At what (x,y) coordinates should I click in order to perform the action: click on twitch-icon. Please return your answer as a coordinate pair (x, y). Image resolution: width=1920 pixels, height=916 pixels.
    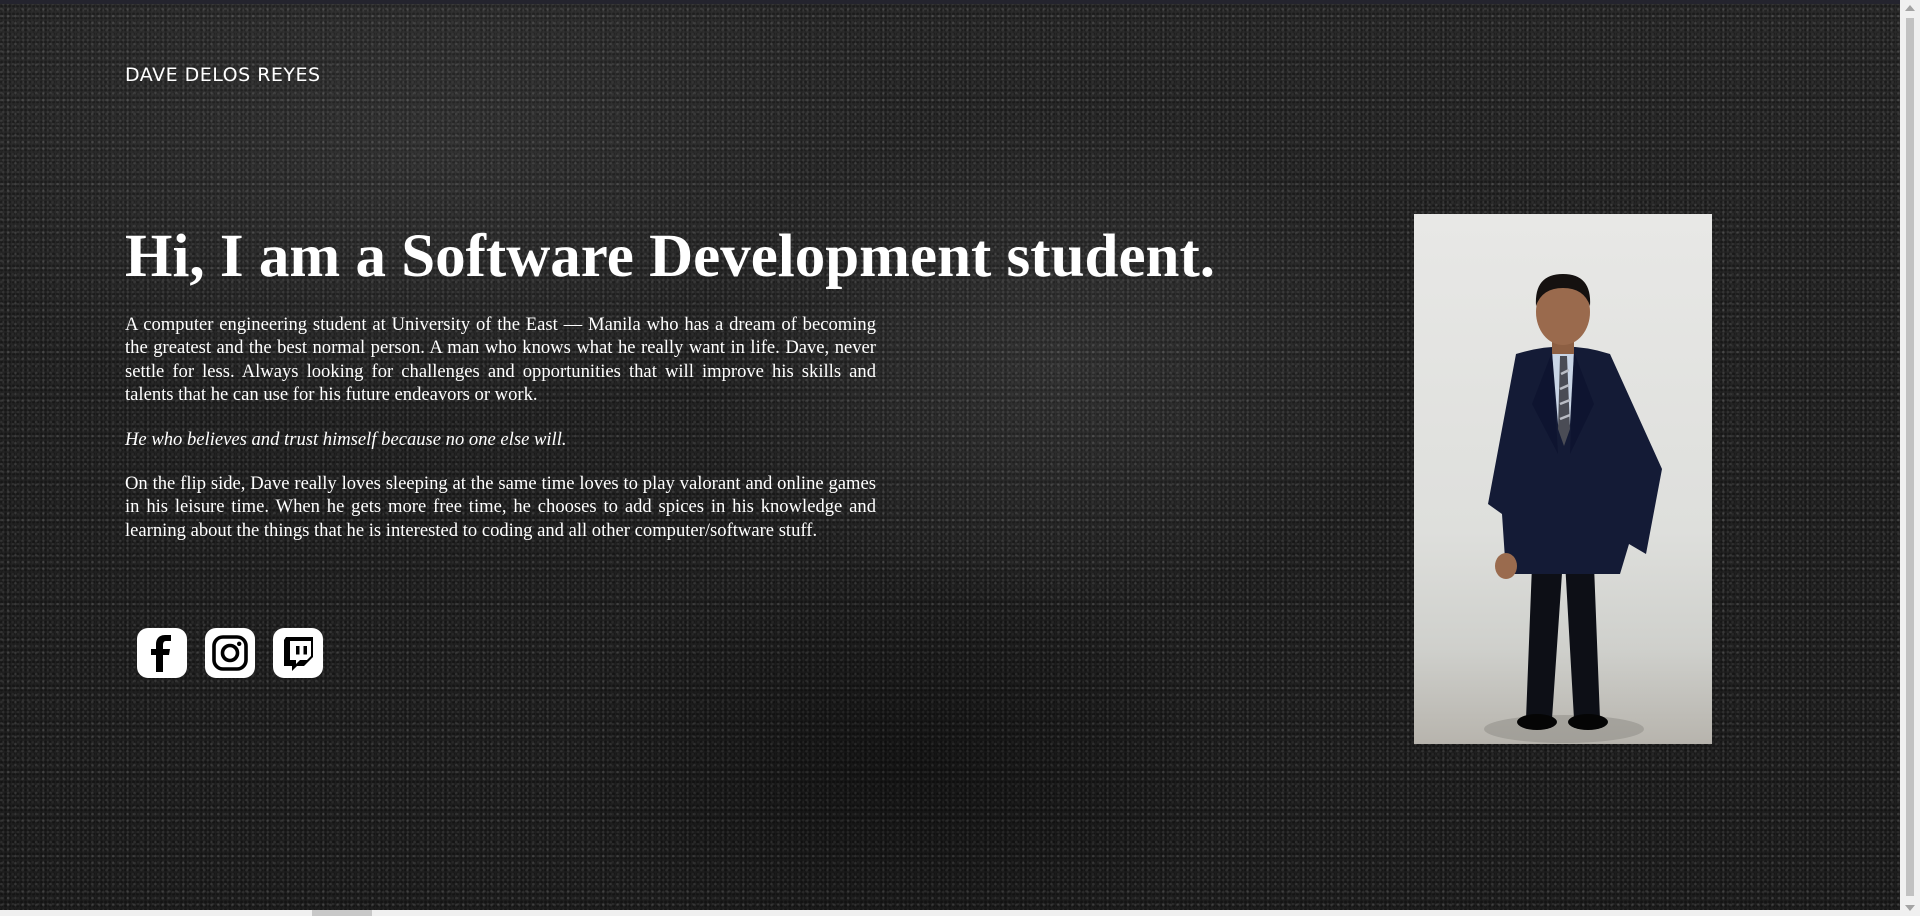
    Looking at the image, I should click on (298, 654).